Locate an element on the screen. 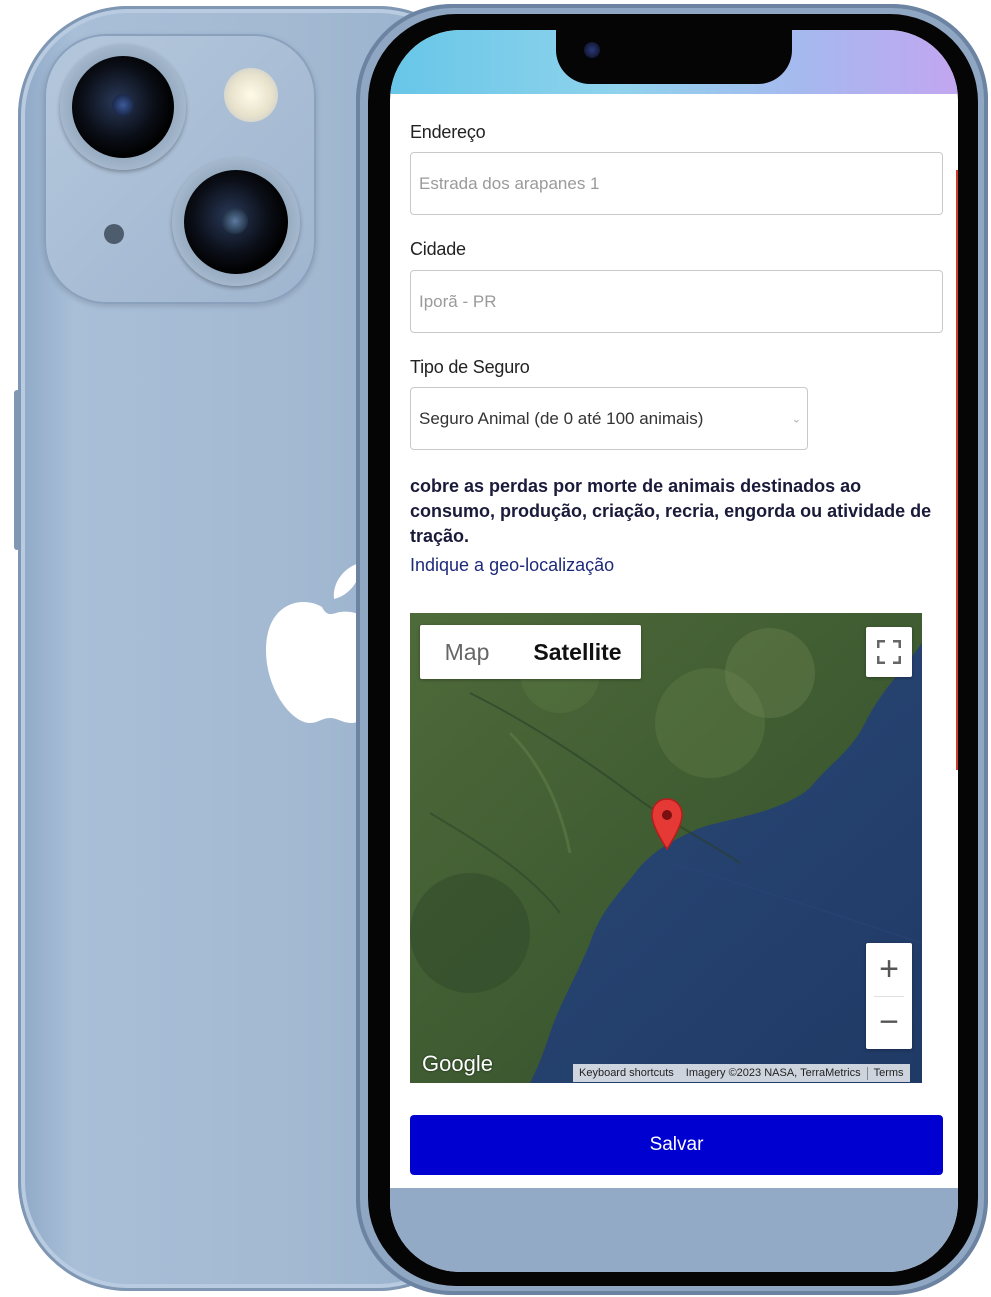 The height and width of the screenshot is (1297, 991). page-edge is located at coordinates (957, 470).